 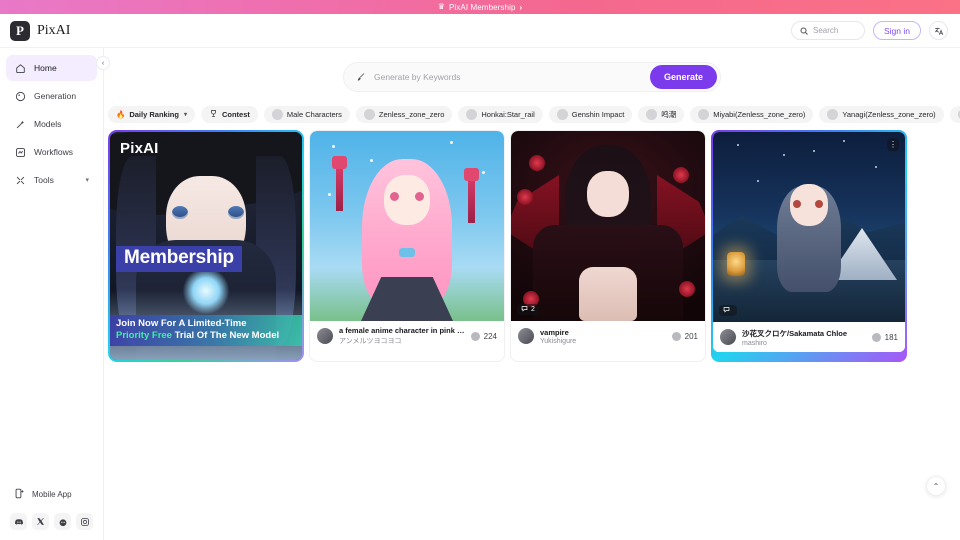 I want to click on mobile-app-label: Mobile App, so click(x=52, y=494).